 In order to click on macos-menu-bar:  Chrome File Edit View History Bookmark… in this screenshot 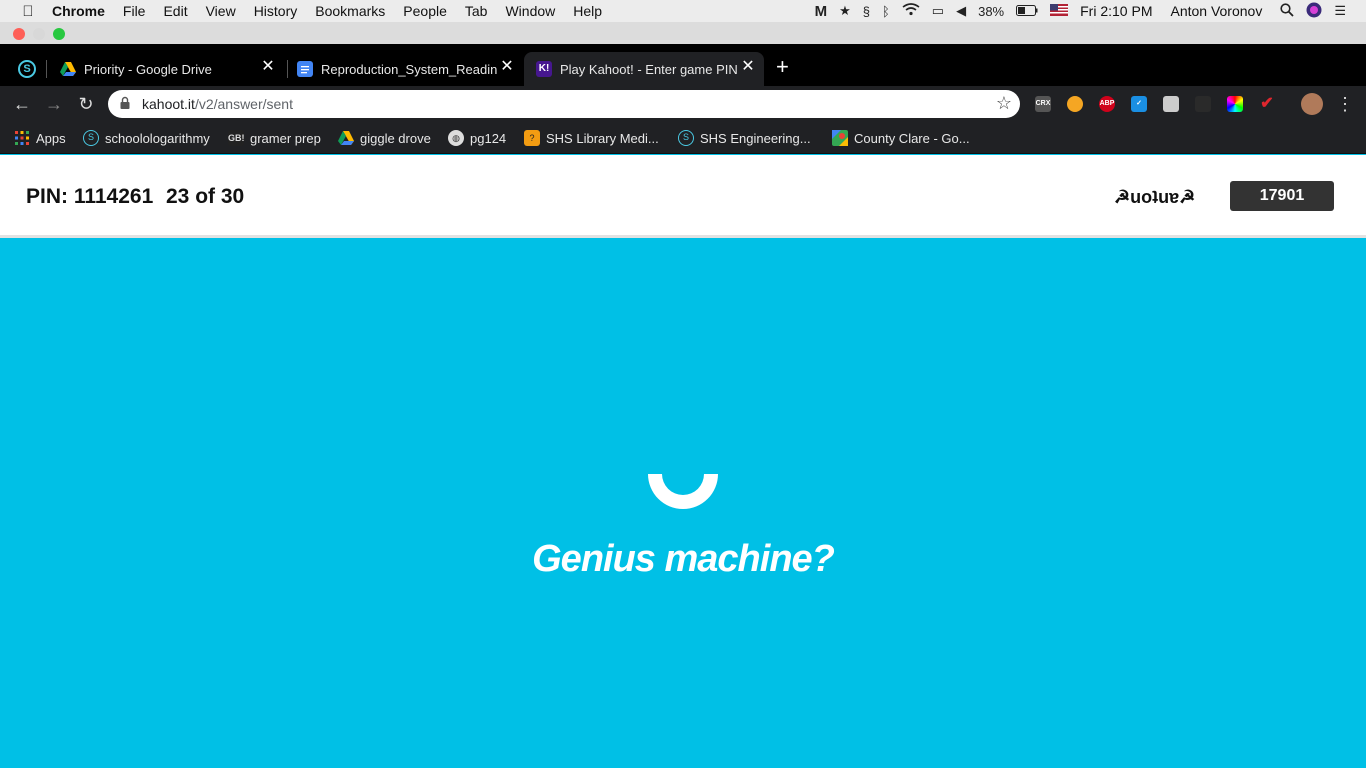, I will do `click(683, 11)`.